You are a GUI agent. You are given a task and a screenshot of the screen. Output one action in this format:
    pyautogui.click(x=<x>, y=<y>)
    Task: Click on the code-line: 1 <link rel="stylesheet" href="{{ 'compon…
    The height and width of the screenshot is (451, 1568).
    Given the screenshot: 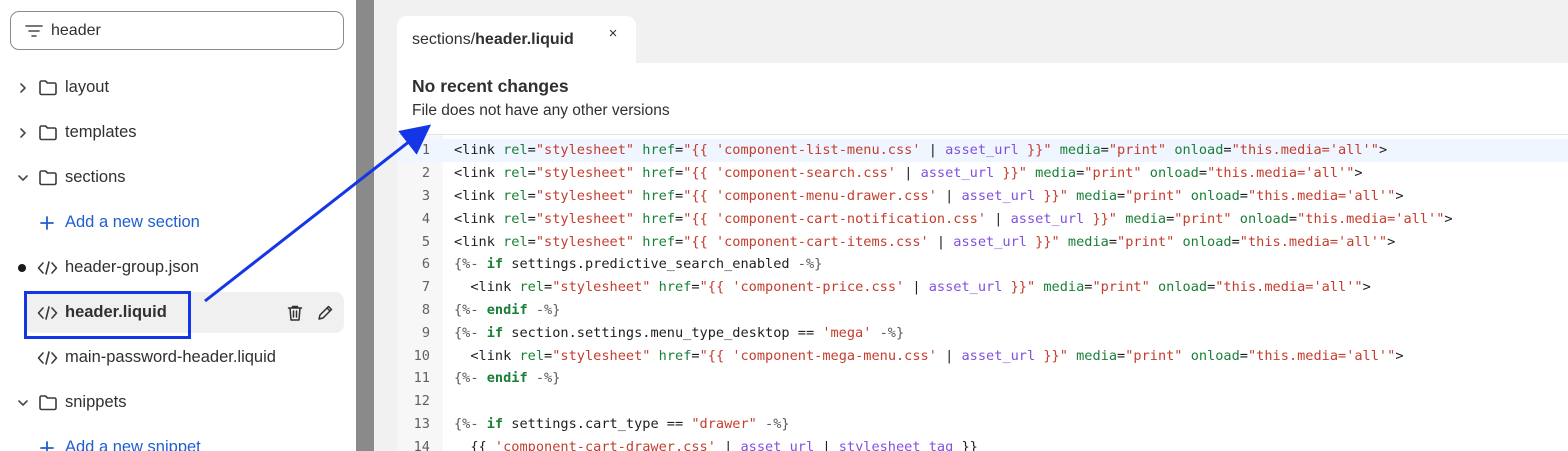 What is the action you would take?
    pyautogui.click(x=982, y=150)
    